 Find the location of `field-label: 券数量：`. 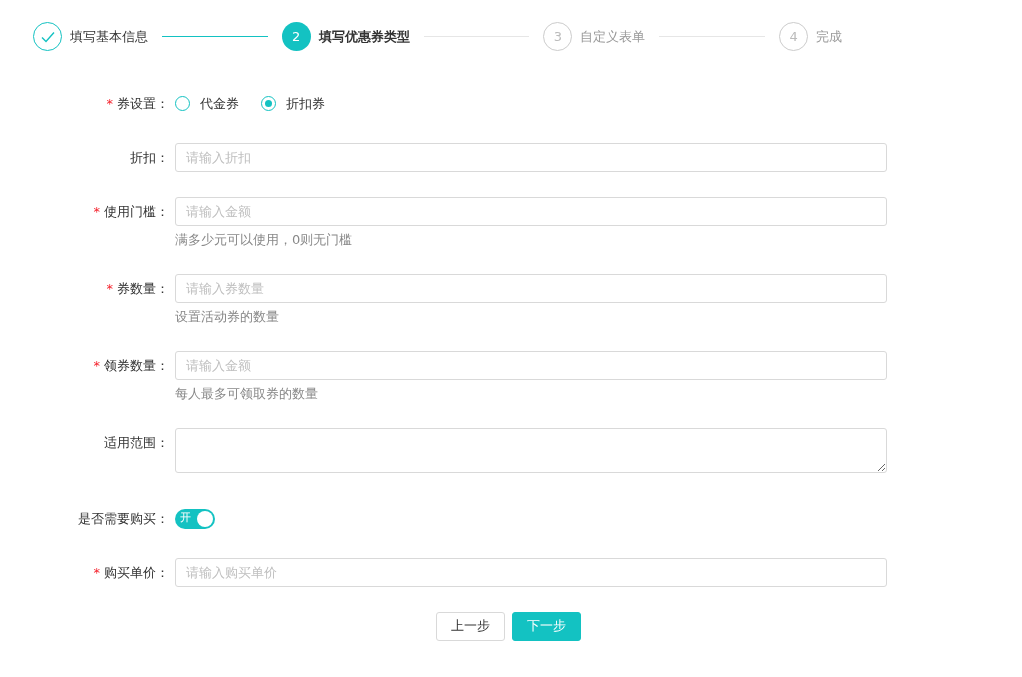

field-label: 券数量： is located at coordinates (143, 288).